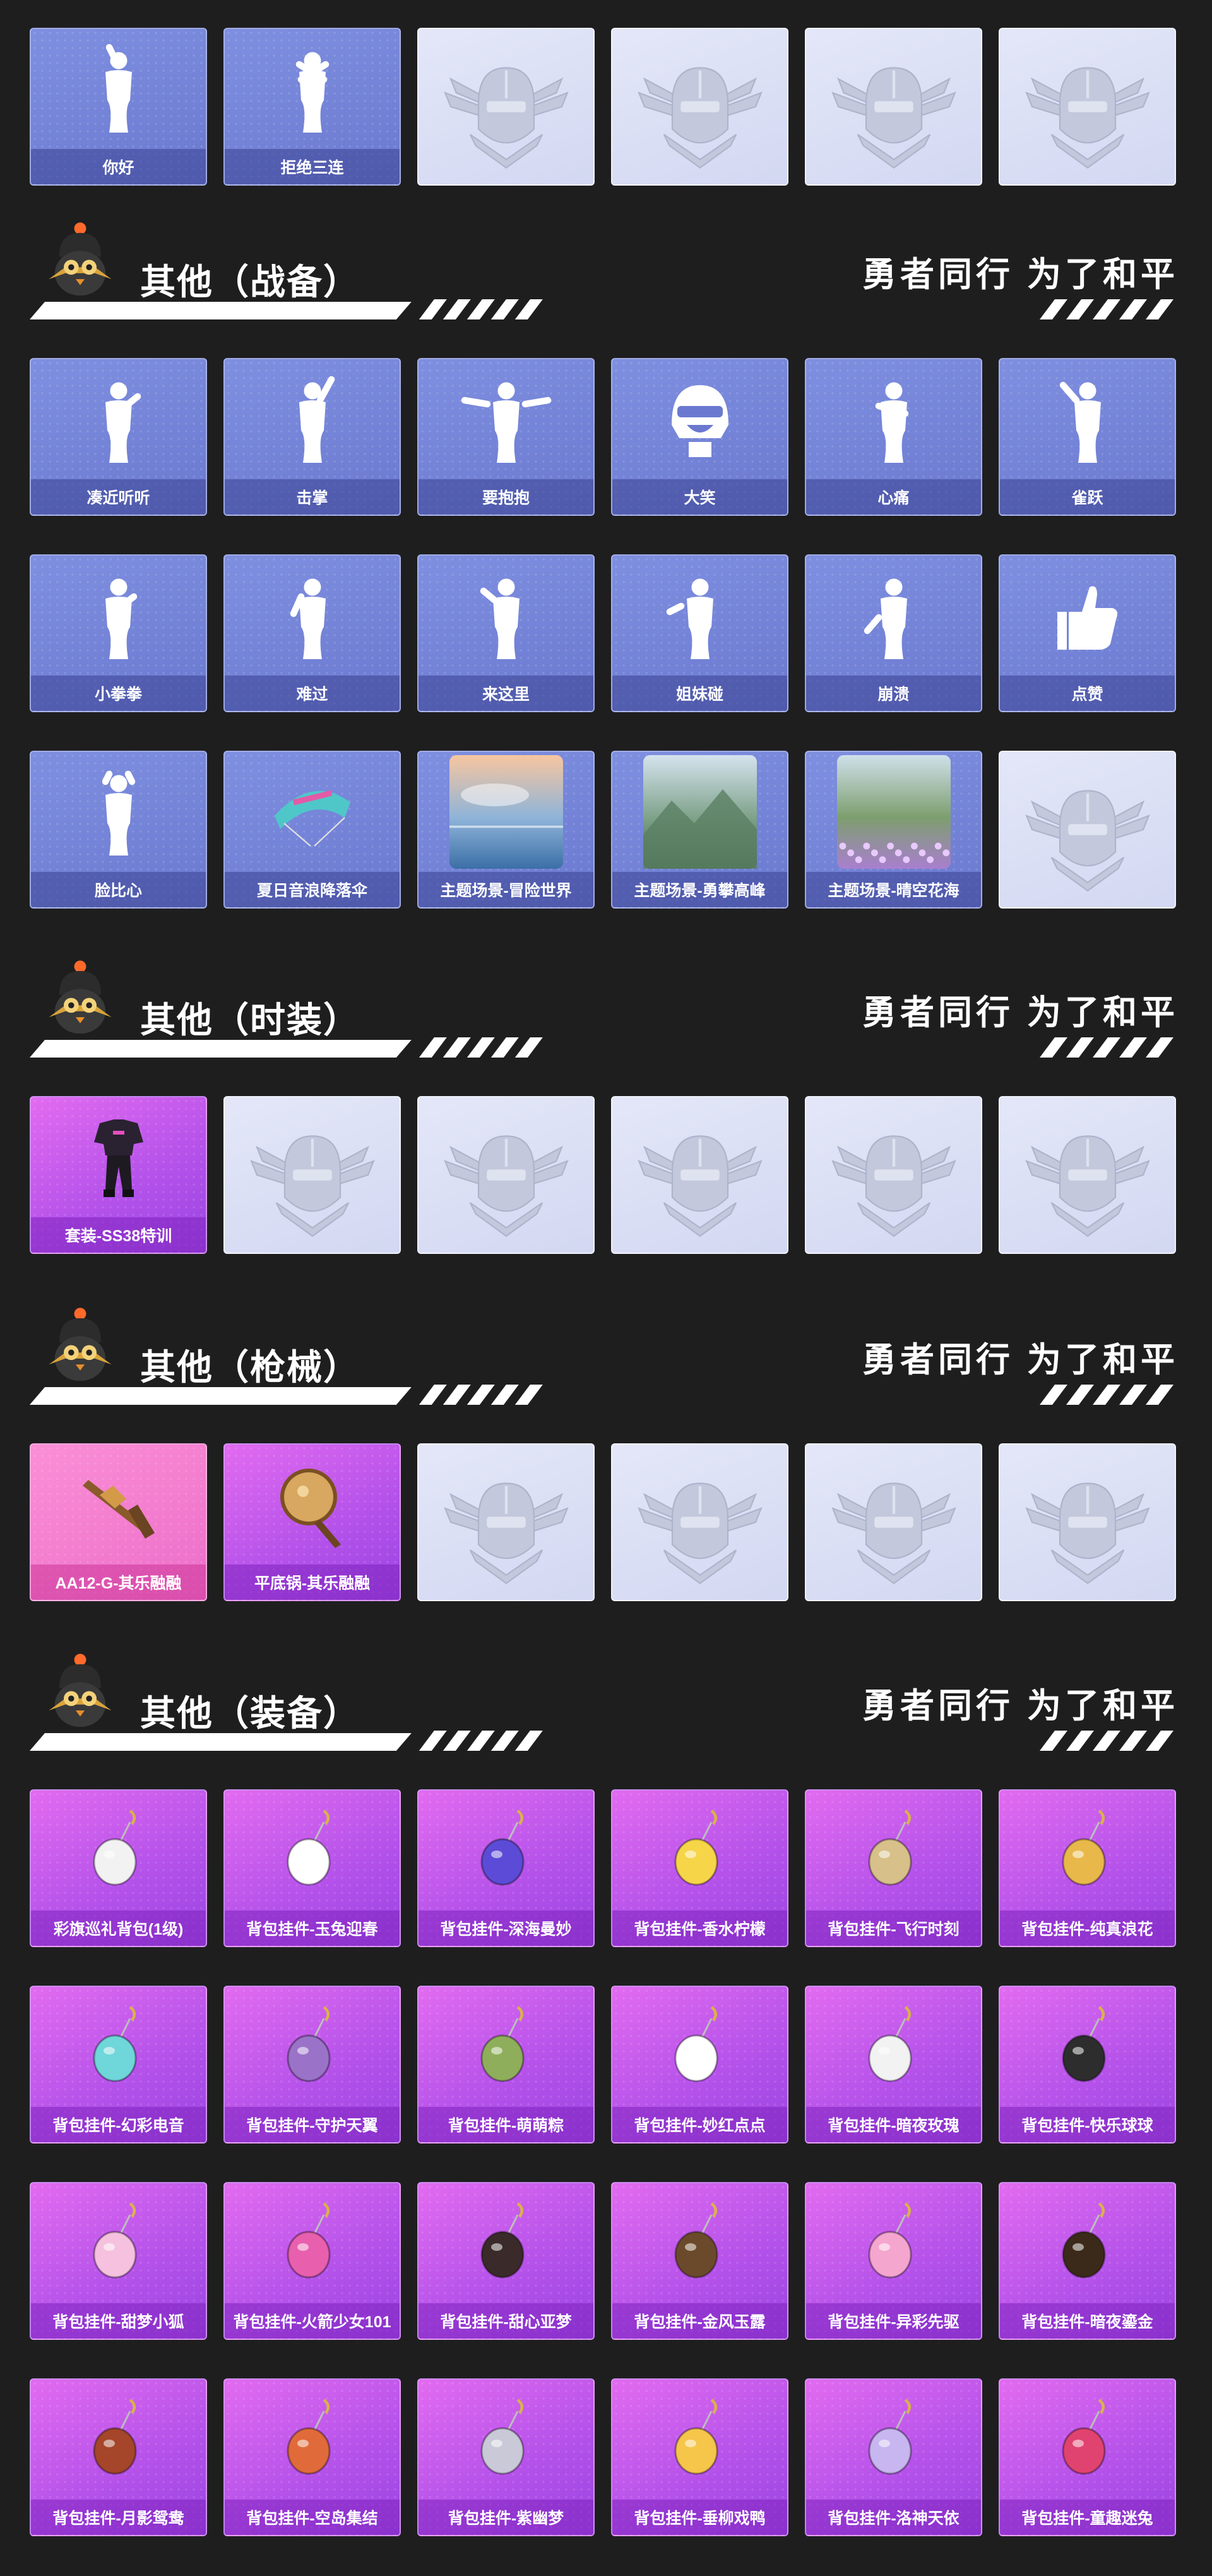 Image resolution: width=1212 pixels, height=2576 pixels. I want to click on slogan-stripes, so click(1109, 1739).